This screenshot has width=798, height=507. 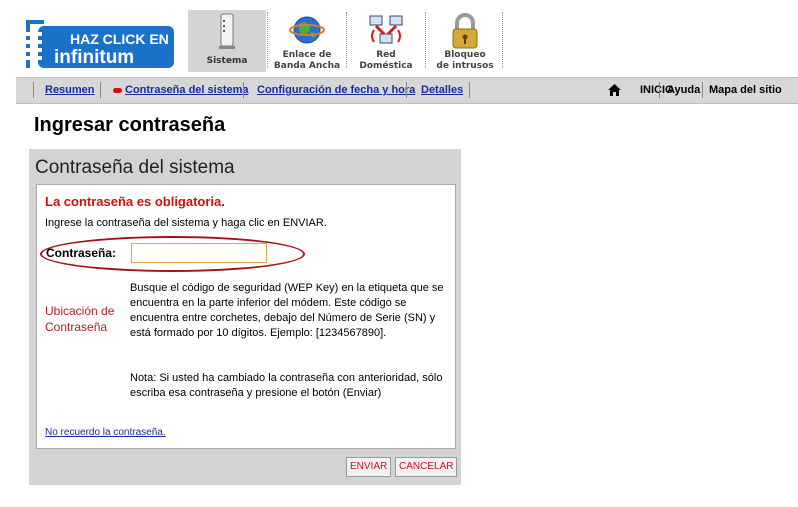 What do you see at coordinates (307, 60) in the screenshot?
I see `tab-label: Enlace de Banda Ancha` at bounding box center [307, 60].